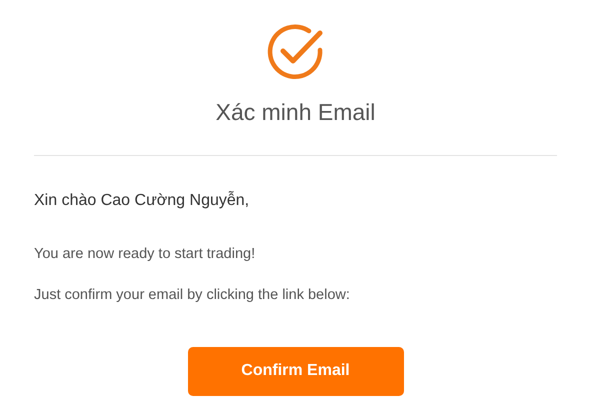 This screenshot has height=401, width=590. I want to click on greeting-text: Xin chào Cao Cường Nguyễn,, so click(142, 200).